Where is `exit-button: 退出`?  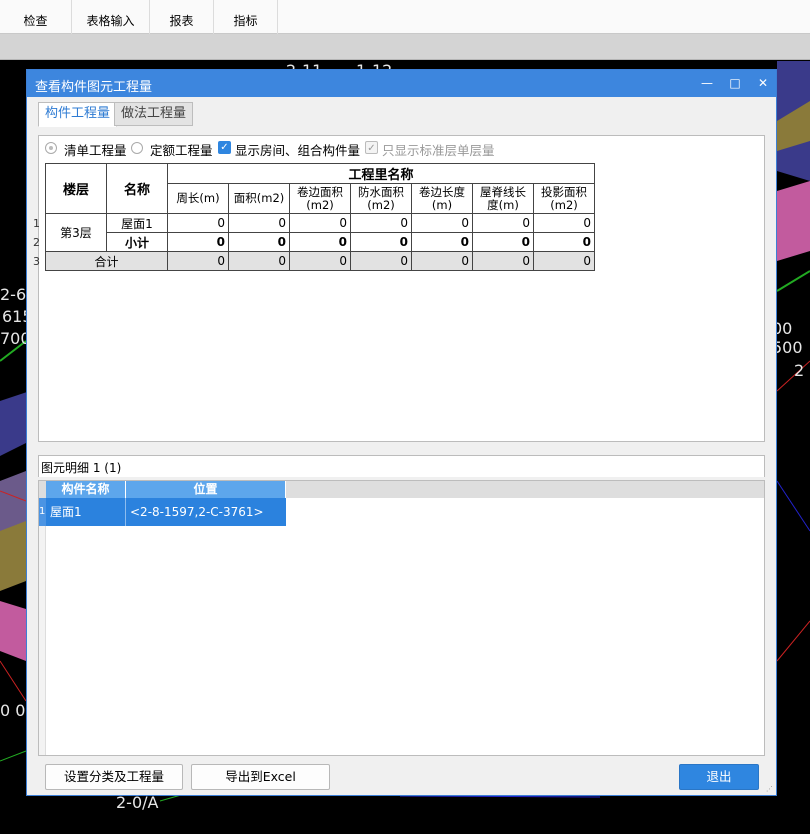 exit-button: 退出 is located at coordinates (719, 777).